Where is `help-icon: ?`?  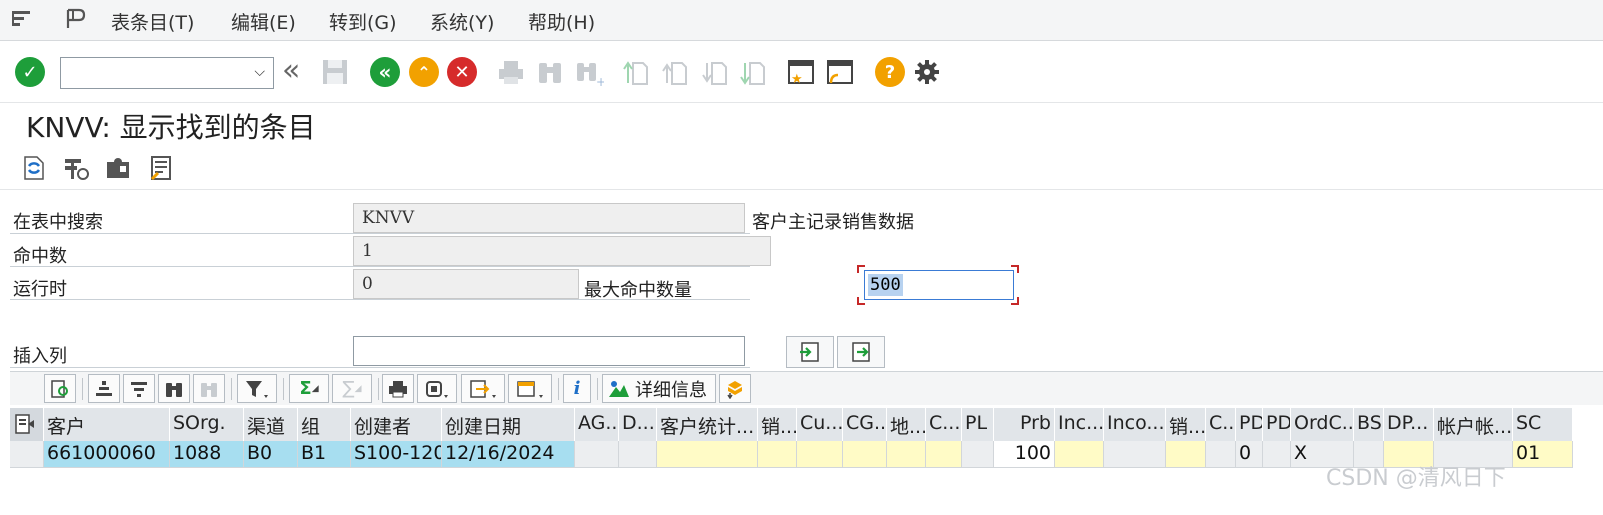
help-icon: ? is located at coordinates (890, 72).